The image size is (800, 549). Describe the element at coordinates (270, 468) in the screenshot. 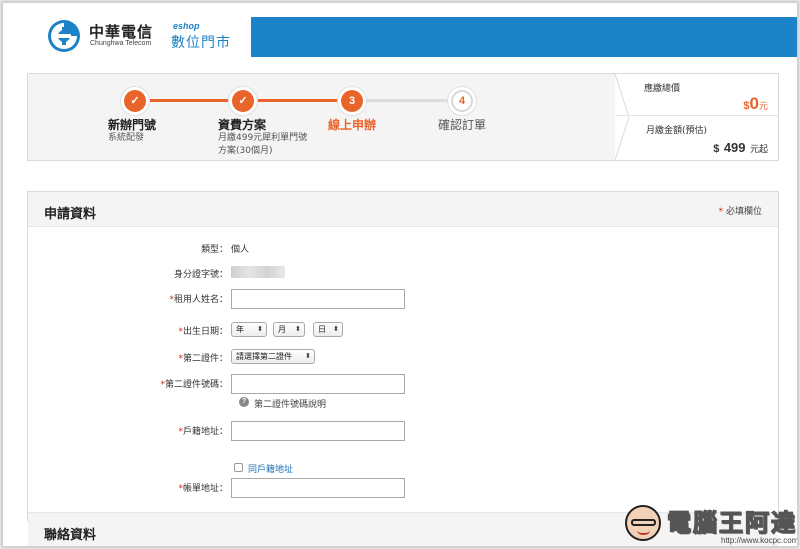

I see `same-address-label: 同戶籍地址` at that location.